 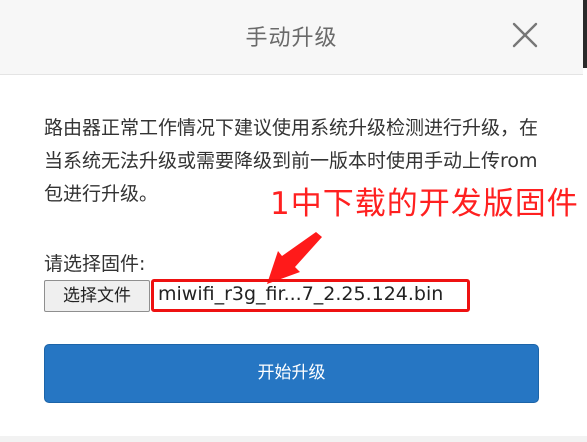 I want to click on dialog-title: 手动升级, so click(x=291, y=38).